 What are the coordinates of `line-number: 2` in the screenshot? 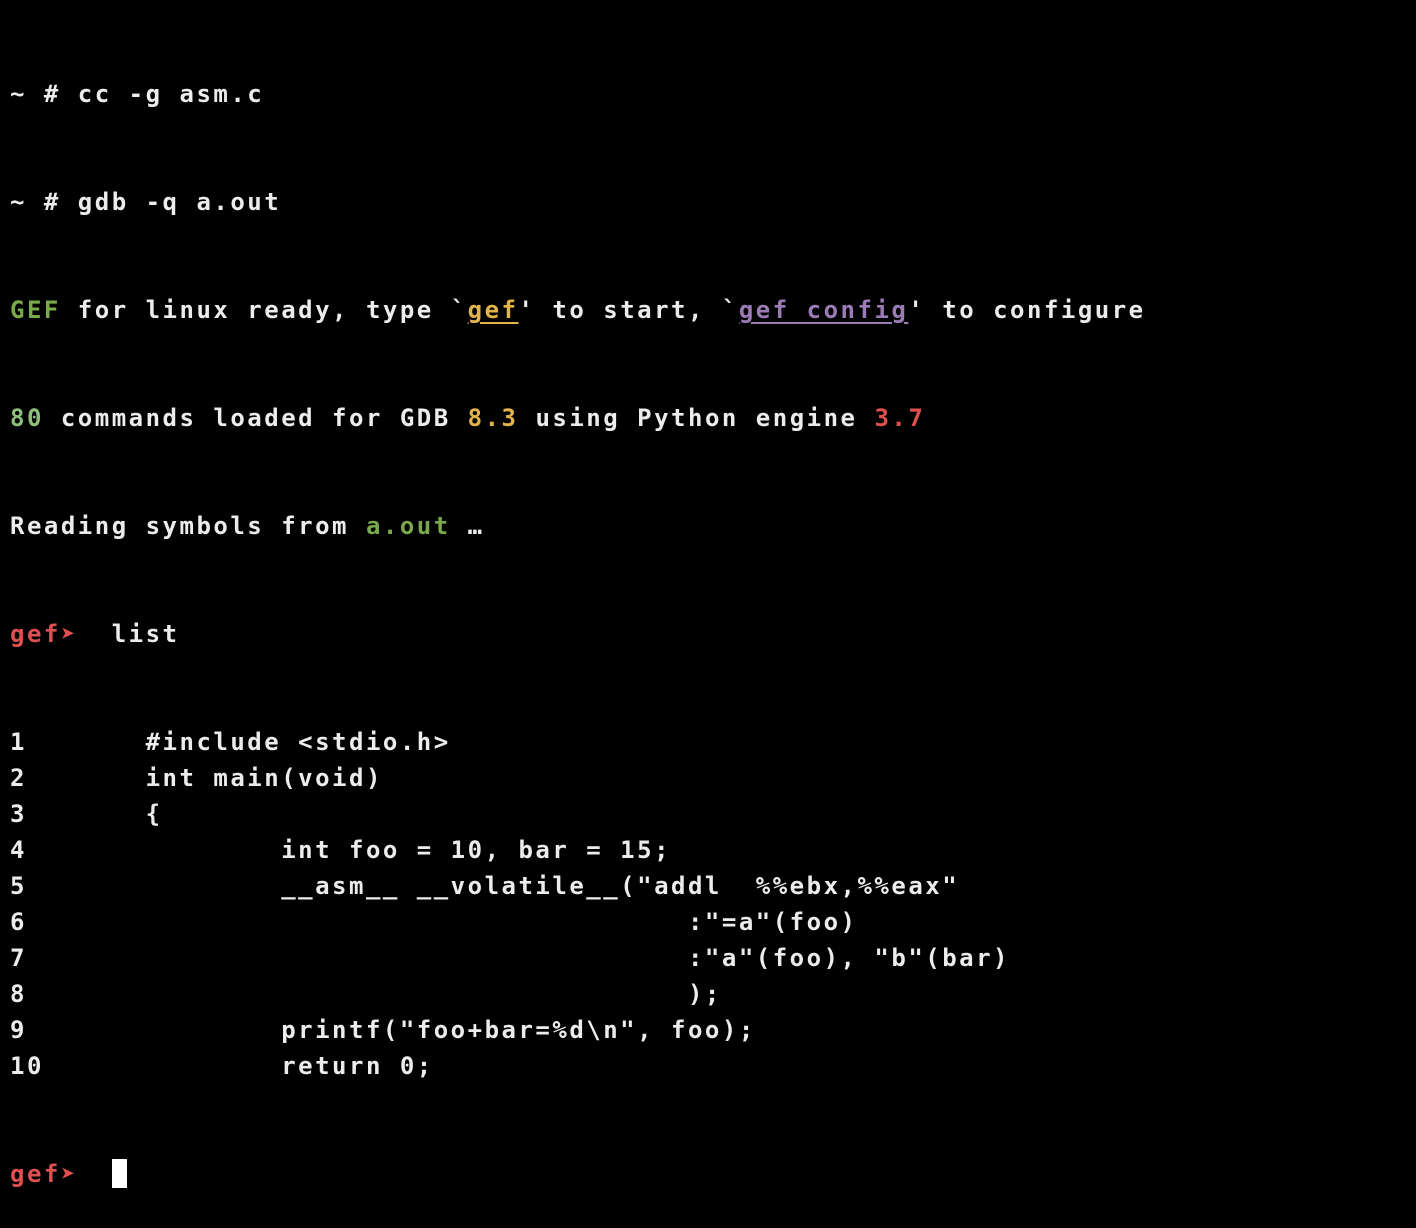 It's located at (18, 778).